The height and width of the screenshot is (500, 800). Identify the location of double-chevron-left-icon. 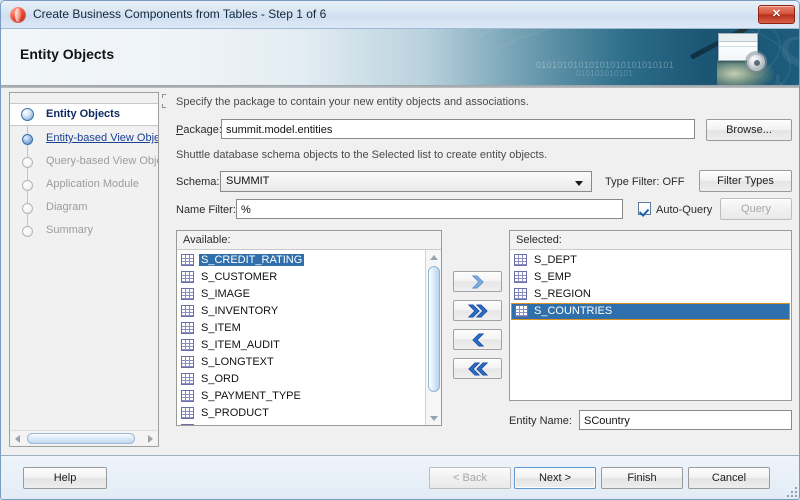
(478, 369).